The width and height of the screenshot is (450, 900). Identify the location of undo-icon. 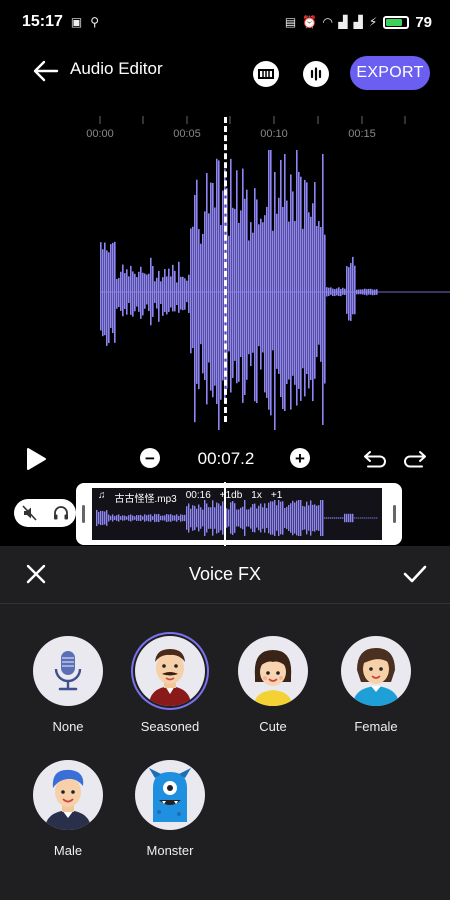
(375, 459).